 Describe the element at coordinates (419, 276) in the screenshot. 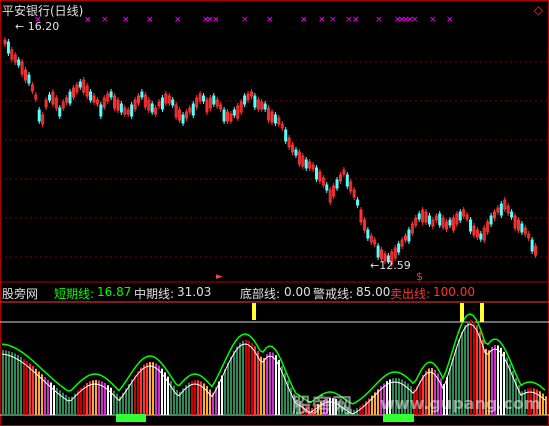

I see `sell-marker-icon: $` at that location.